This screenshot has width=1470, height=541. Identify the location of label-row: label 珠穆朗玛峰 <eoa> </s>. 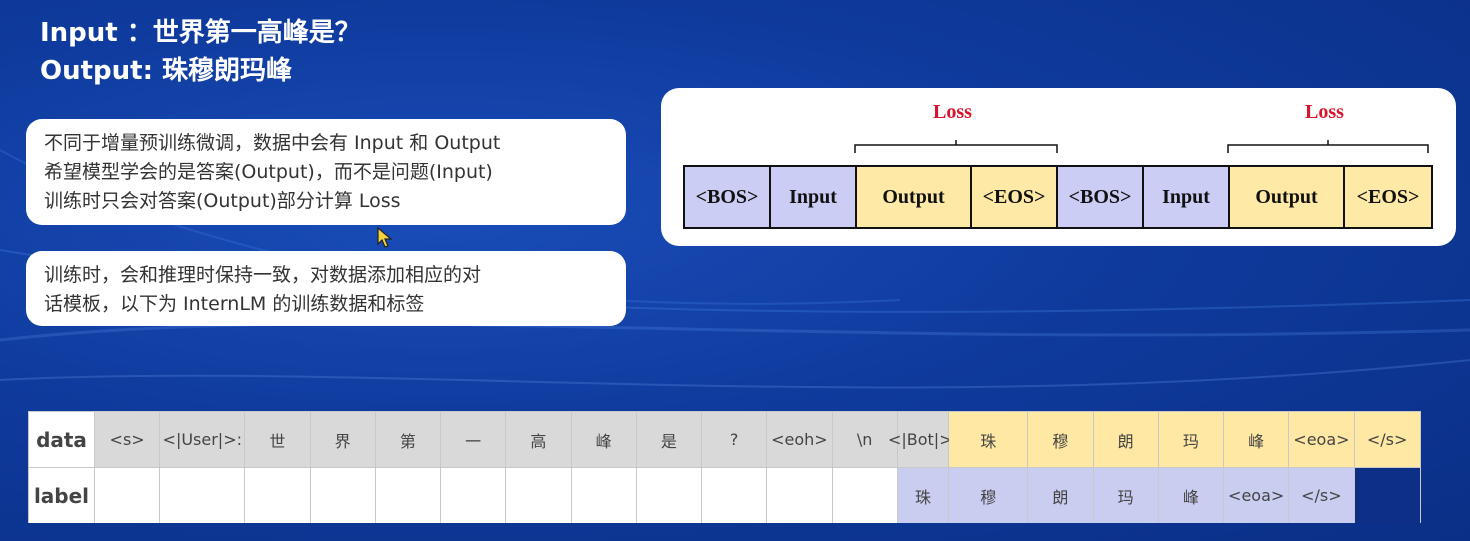
(724, 495).